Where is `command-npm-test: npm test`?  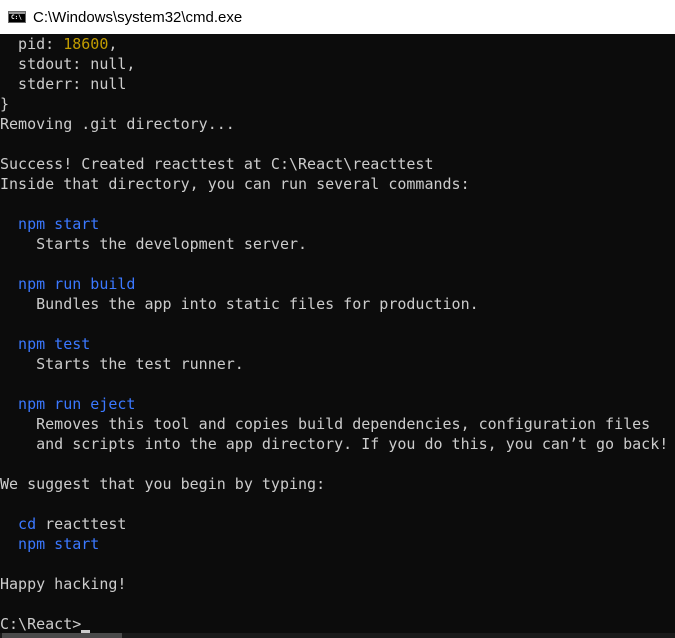 command-npm-test: npm test is located at coordinates (45, 344).